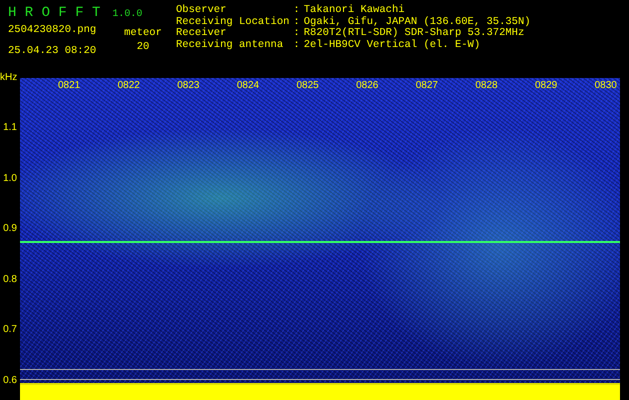 This screenshot has width=629, height=400. What do you see at coordinates (230, 45) in the screenshot?
I see `info-label: Receiving antenna` at bounding box center [230, 45].